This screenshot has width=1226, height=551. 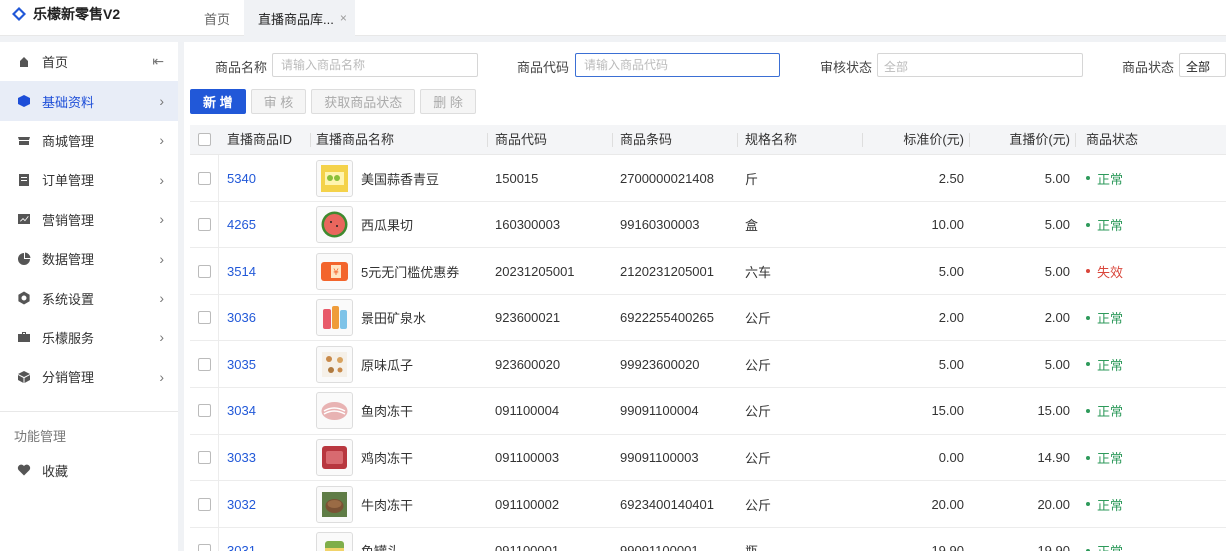 I want to click on live-product-id-link: 3031, so click(x=241, y=539).